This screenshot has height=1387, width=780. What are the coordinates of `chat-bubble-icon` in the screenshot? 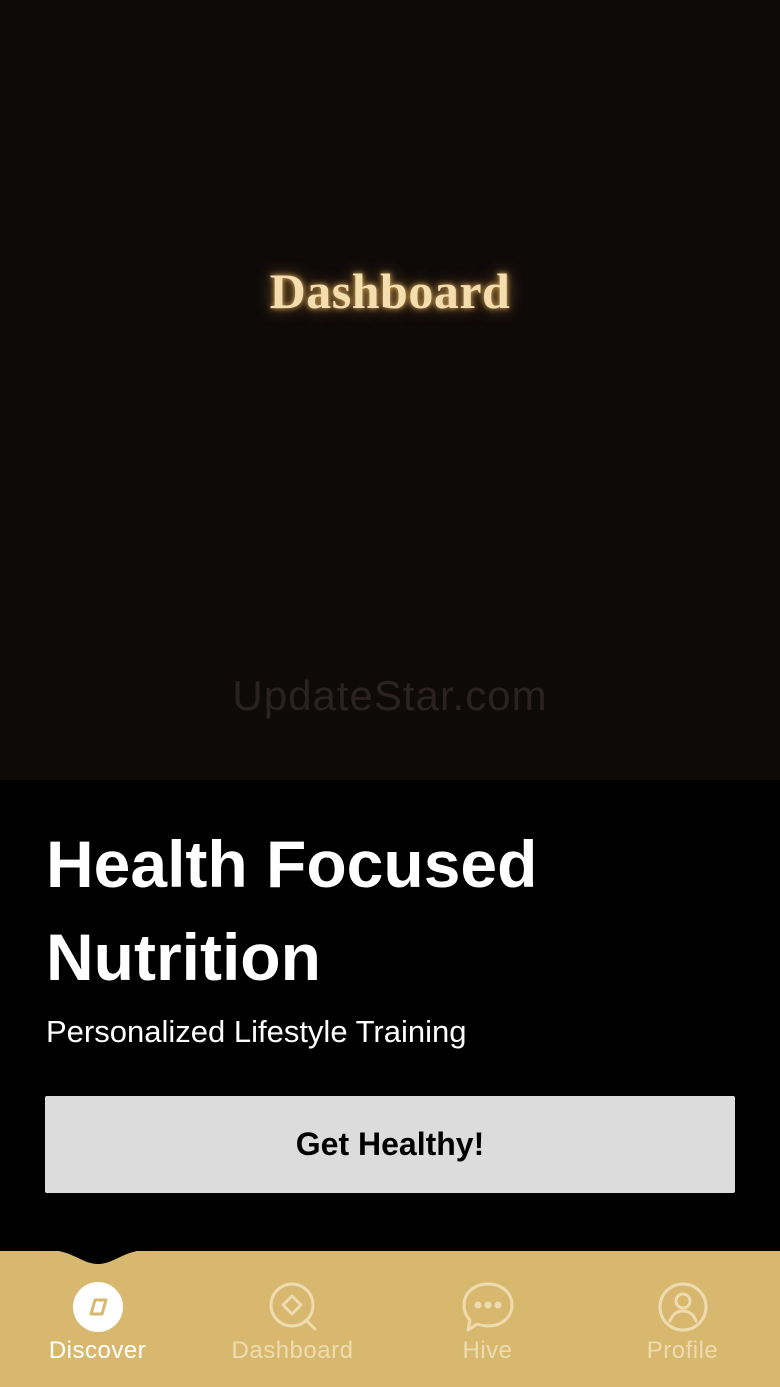 It's located at (488, 1307).